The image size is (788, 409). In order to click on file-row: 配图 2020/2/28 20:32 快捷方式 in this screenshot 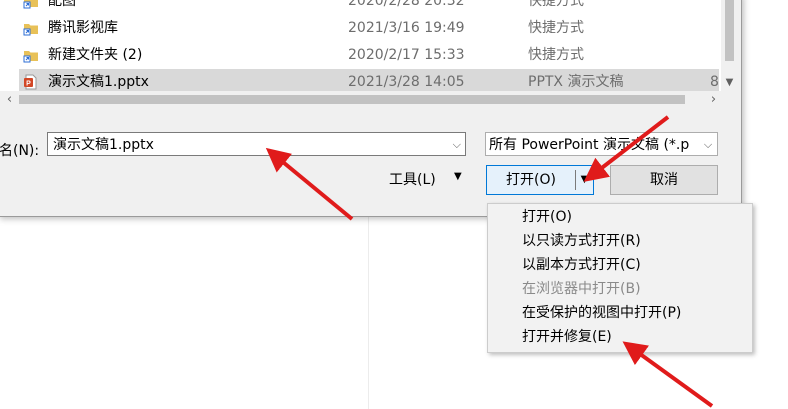, I will do `click(369, 7)`.